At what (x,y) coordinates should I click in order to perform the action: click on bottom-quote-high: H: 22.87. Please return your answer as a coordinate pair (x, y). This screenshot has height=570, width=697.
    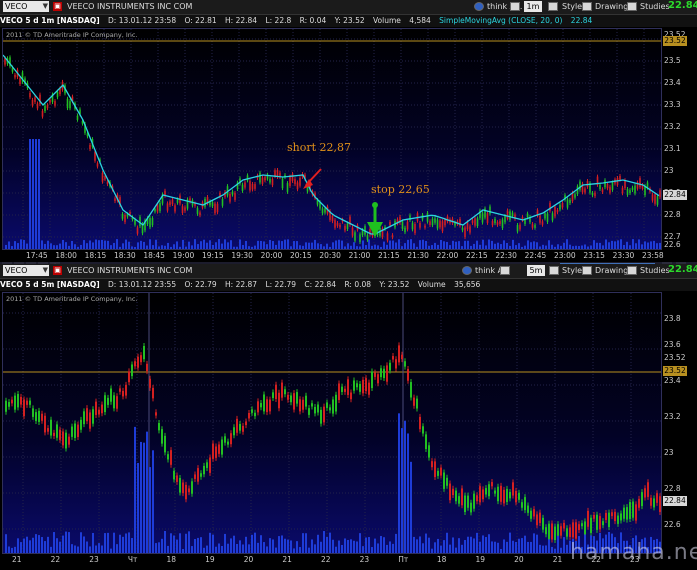
    Looking at the image, I should click on (241, 284).